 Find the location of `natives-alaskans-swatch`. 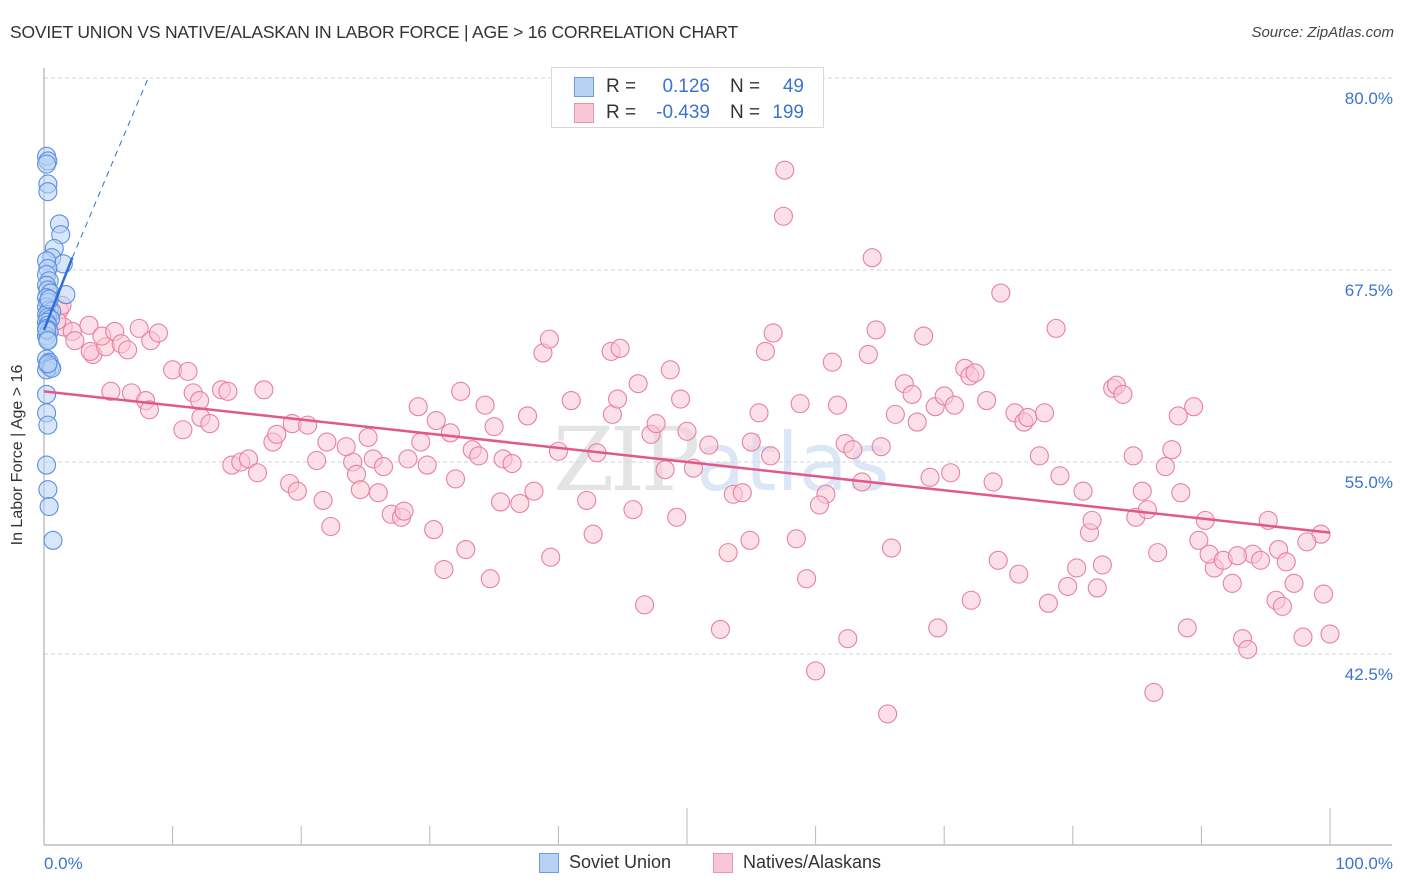

natives-alaskans-swatch is located at coordinates (584, 113).